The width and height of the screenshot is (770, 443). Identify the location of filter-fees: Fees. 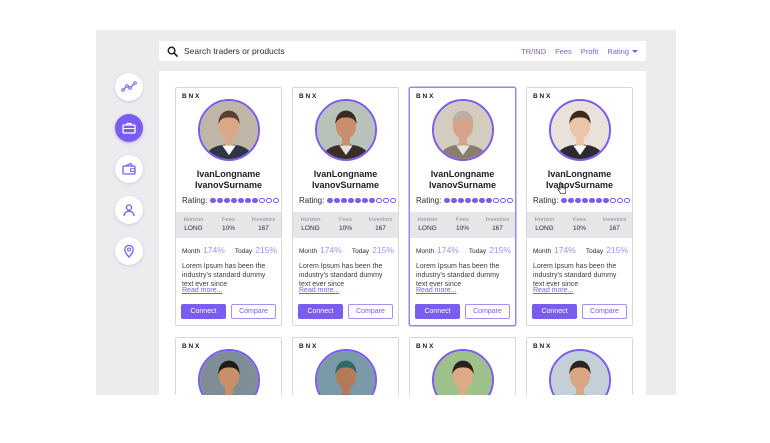
(563, 51).